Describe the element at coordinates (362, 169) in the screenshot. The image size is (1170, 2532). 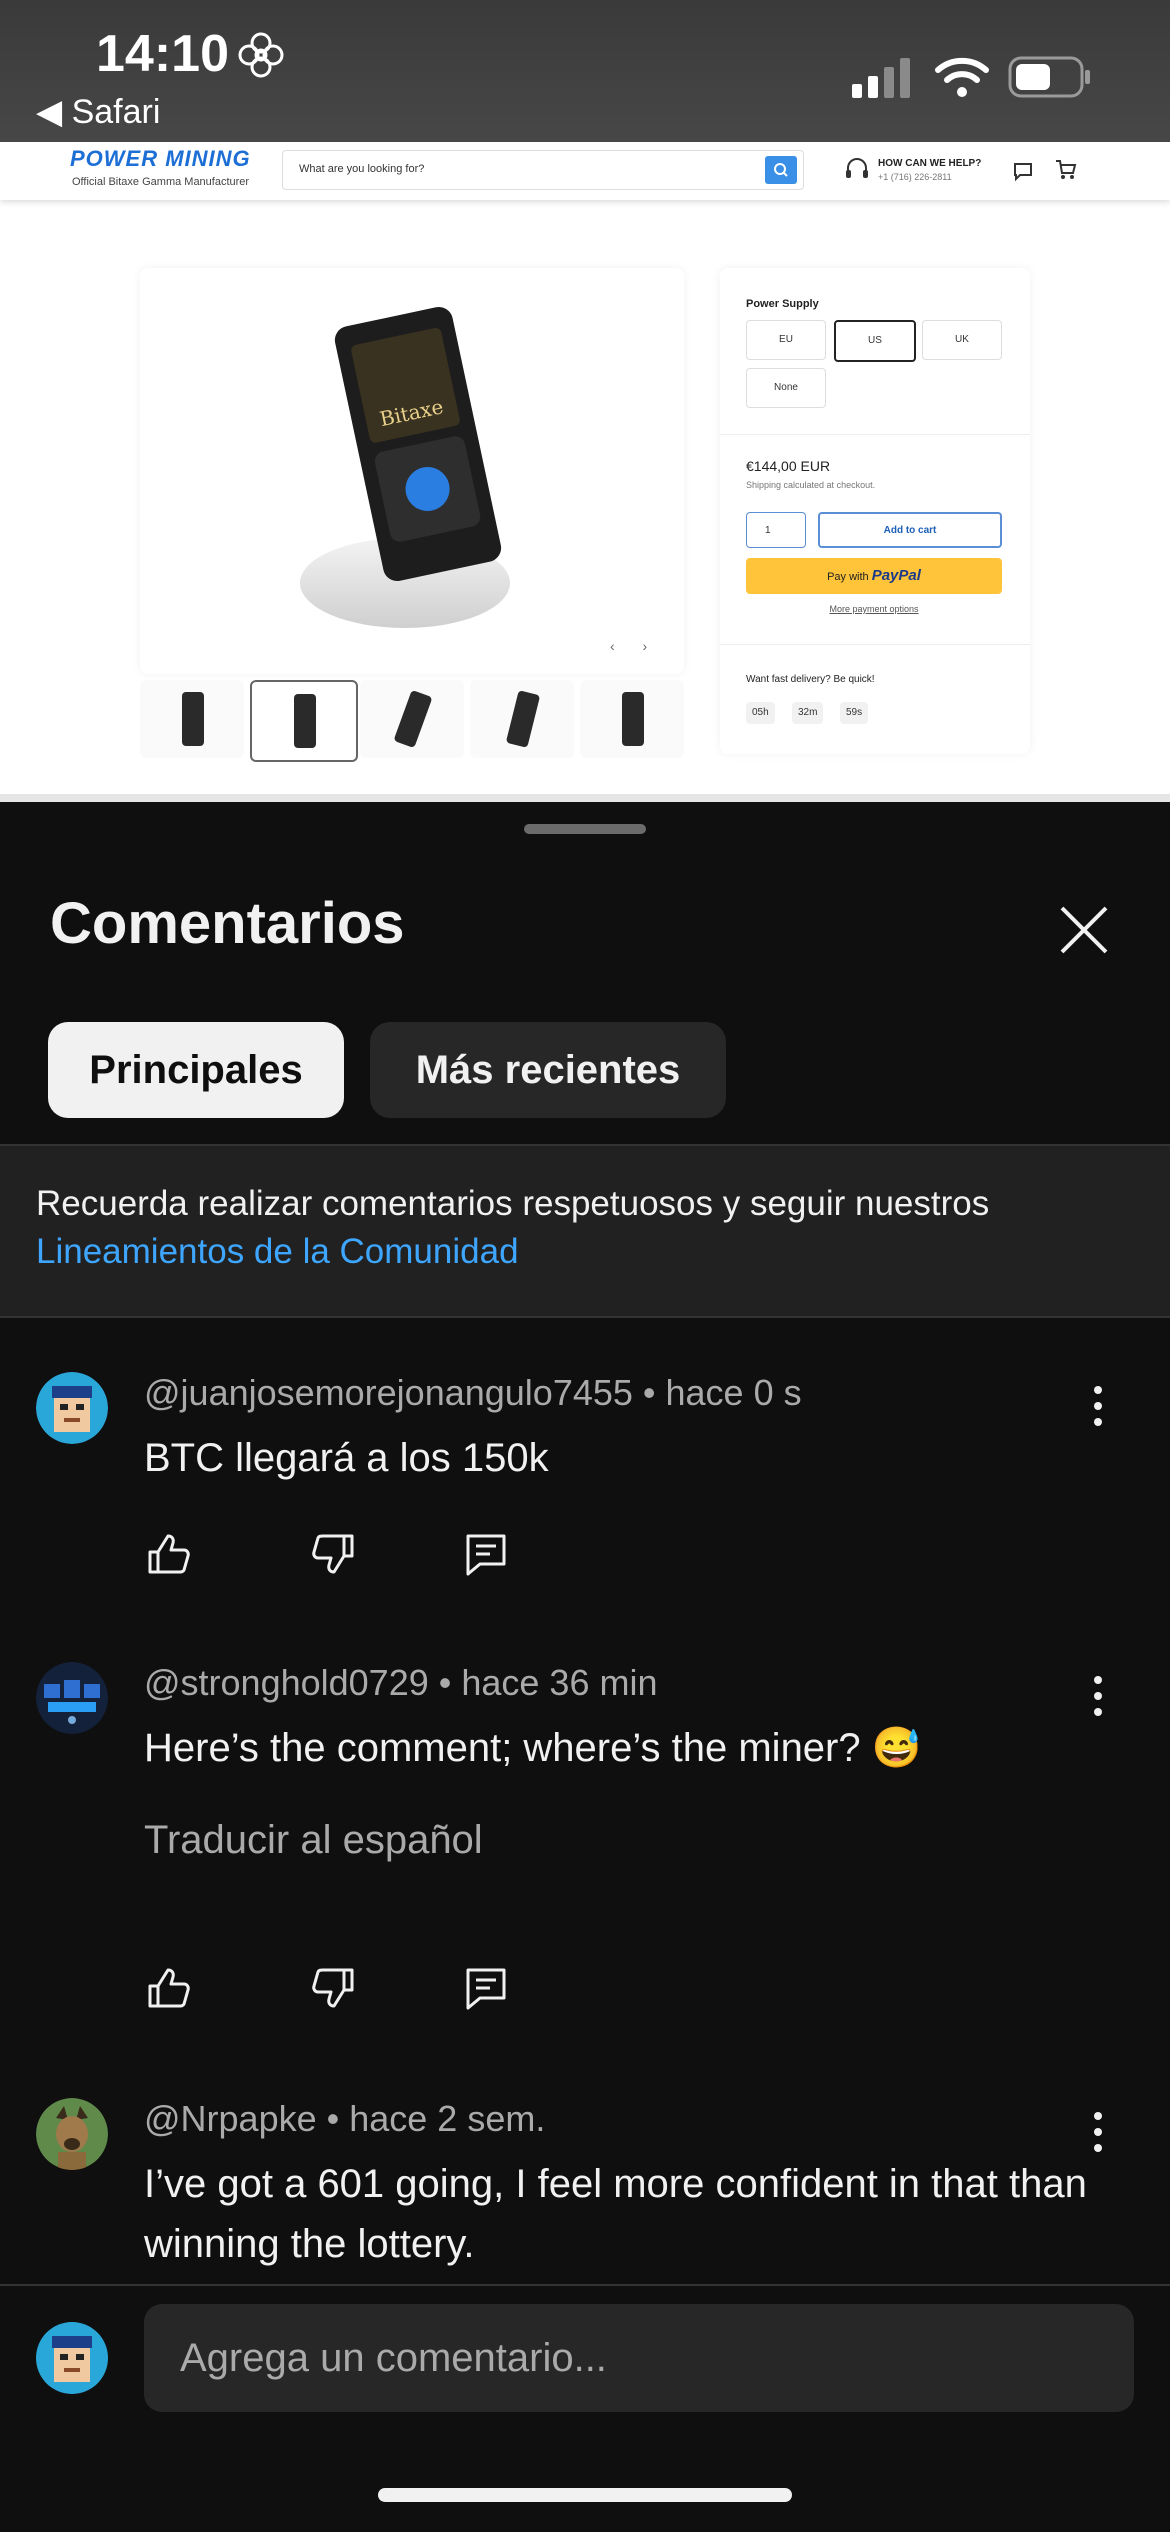
I see `site-search-placeholder: What are you looking for?` at that location.